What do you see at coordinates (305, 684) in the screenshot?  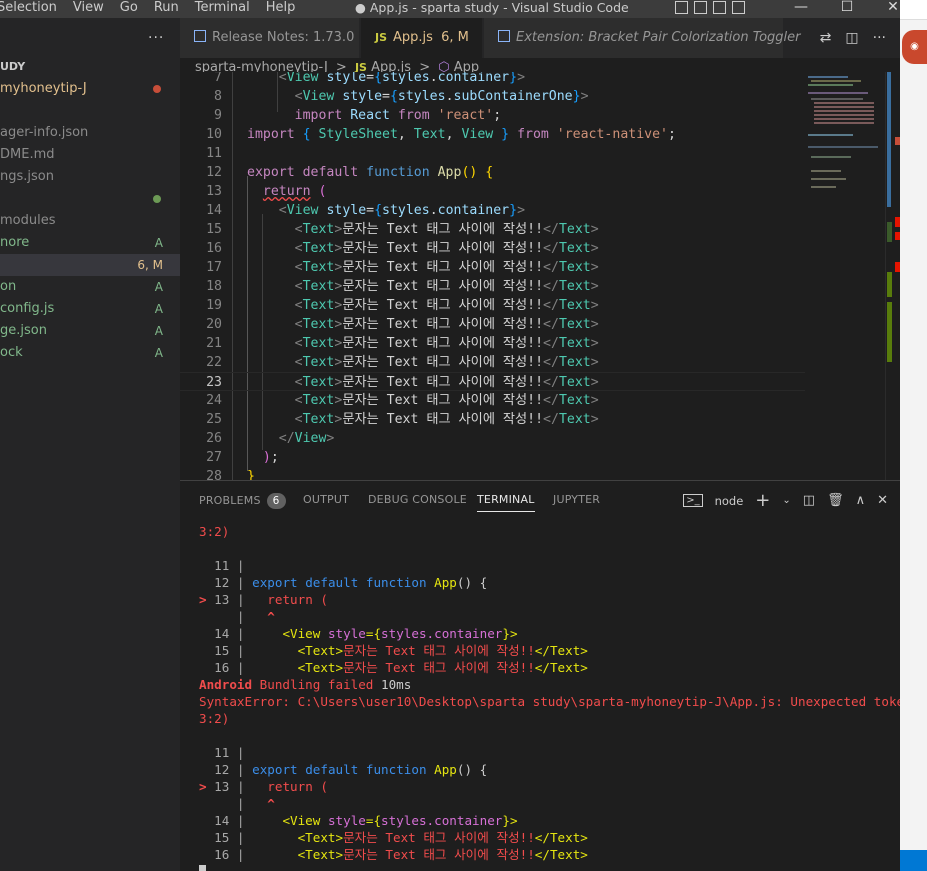 I see `bundling-status: Android Bundling failed 10ms` at bounding box center [305, 684].